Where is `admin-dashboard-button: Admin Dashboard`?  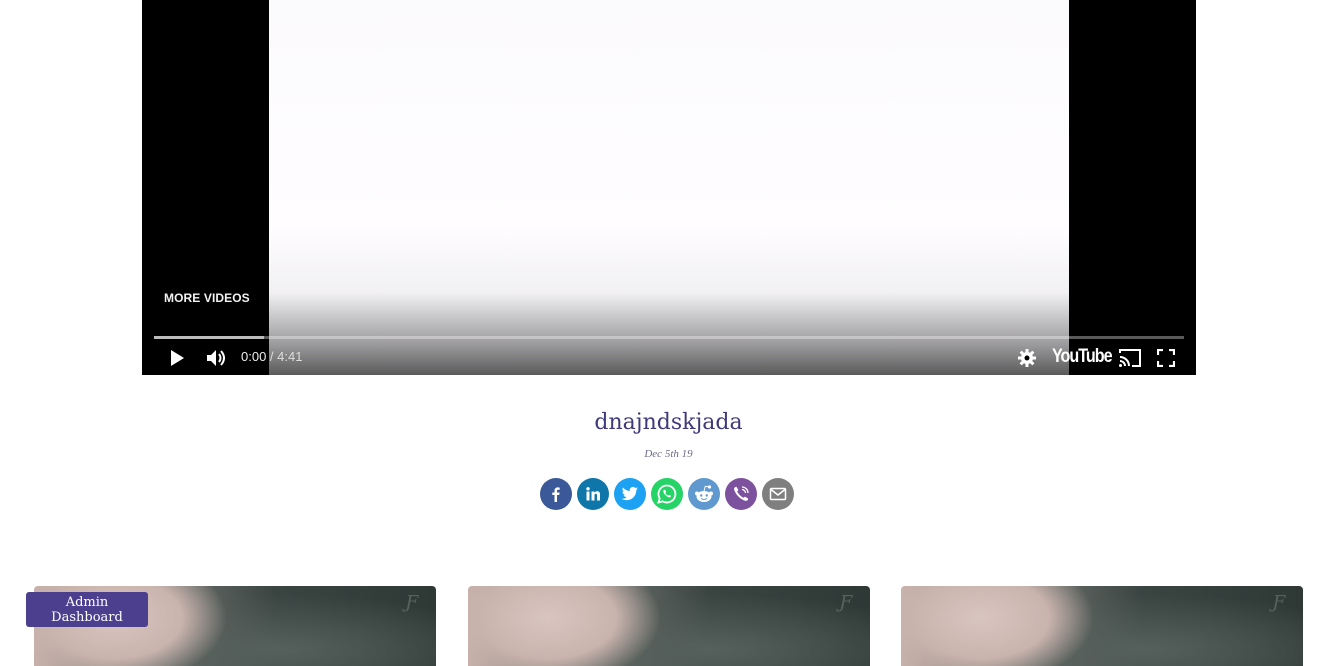
admin-dashboard-button: Admin Dashboard is located at coordinates (87, 609).